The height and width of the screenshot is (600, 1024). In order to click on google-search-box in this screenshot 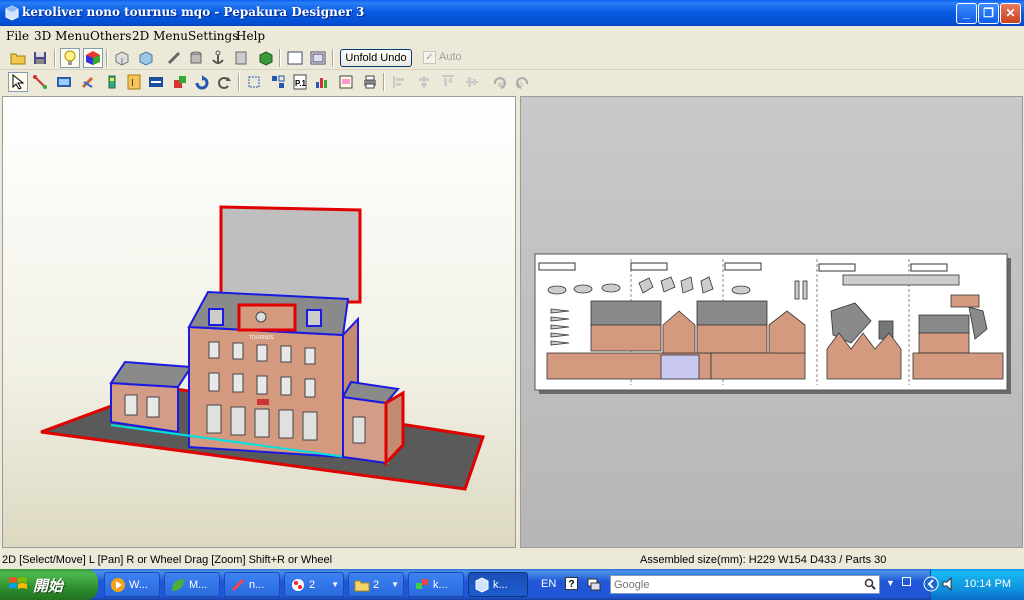, I will do `click(745, 584)`.